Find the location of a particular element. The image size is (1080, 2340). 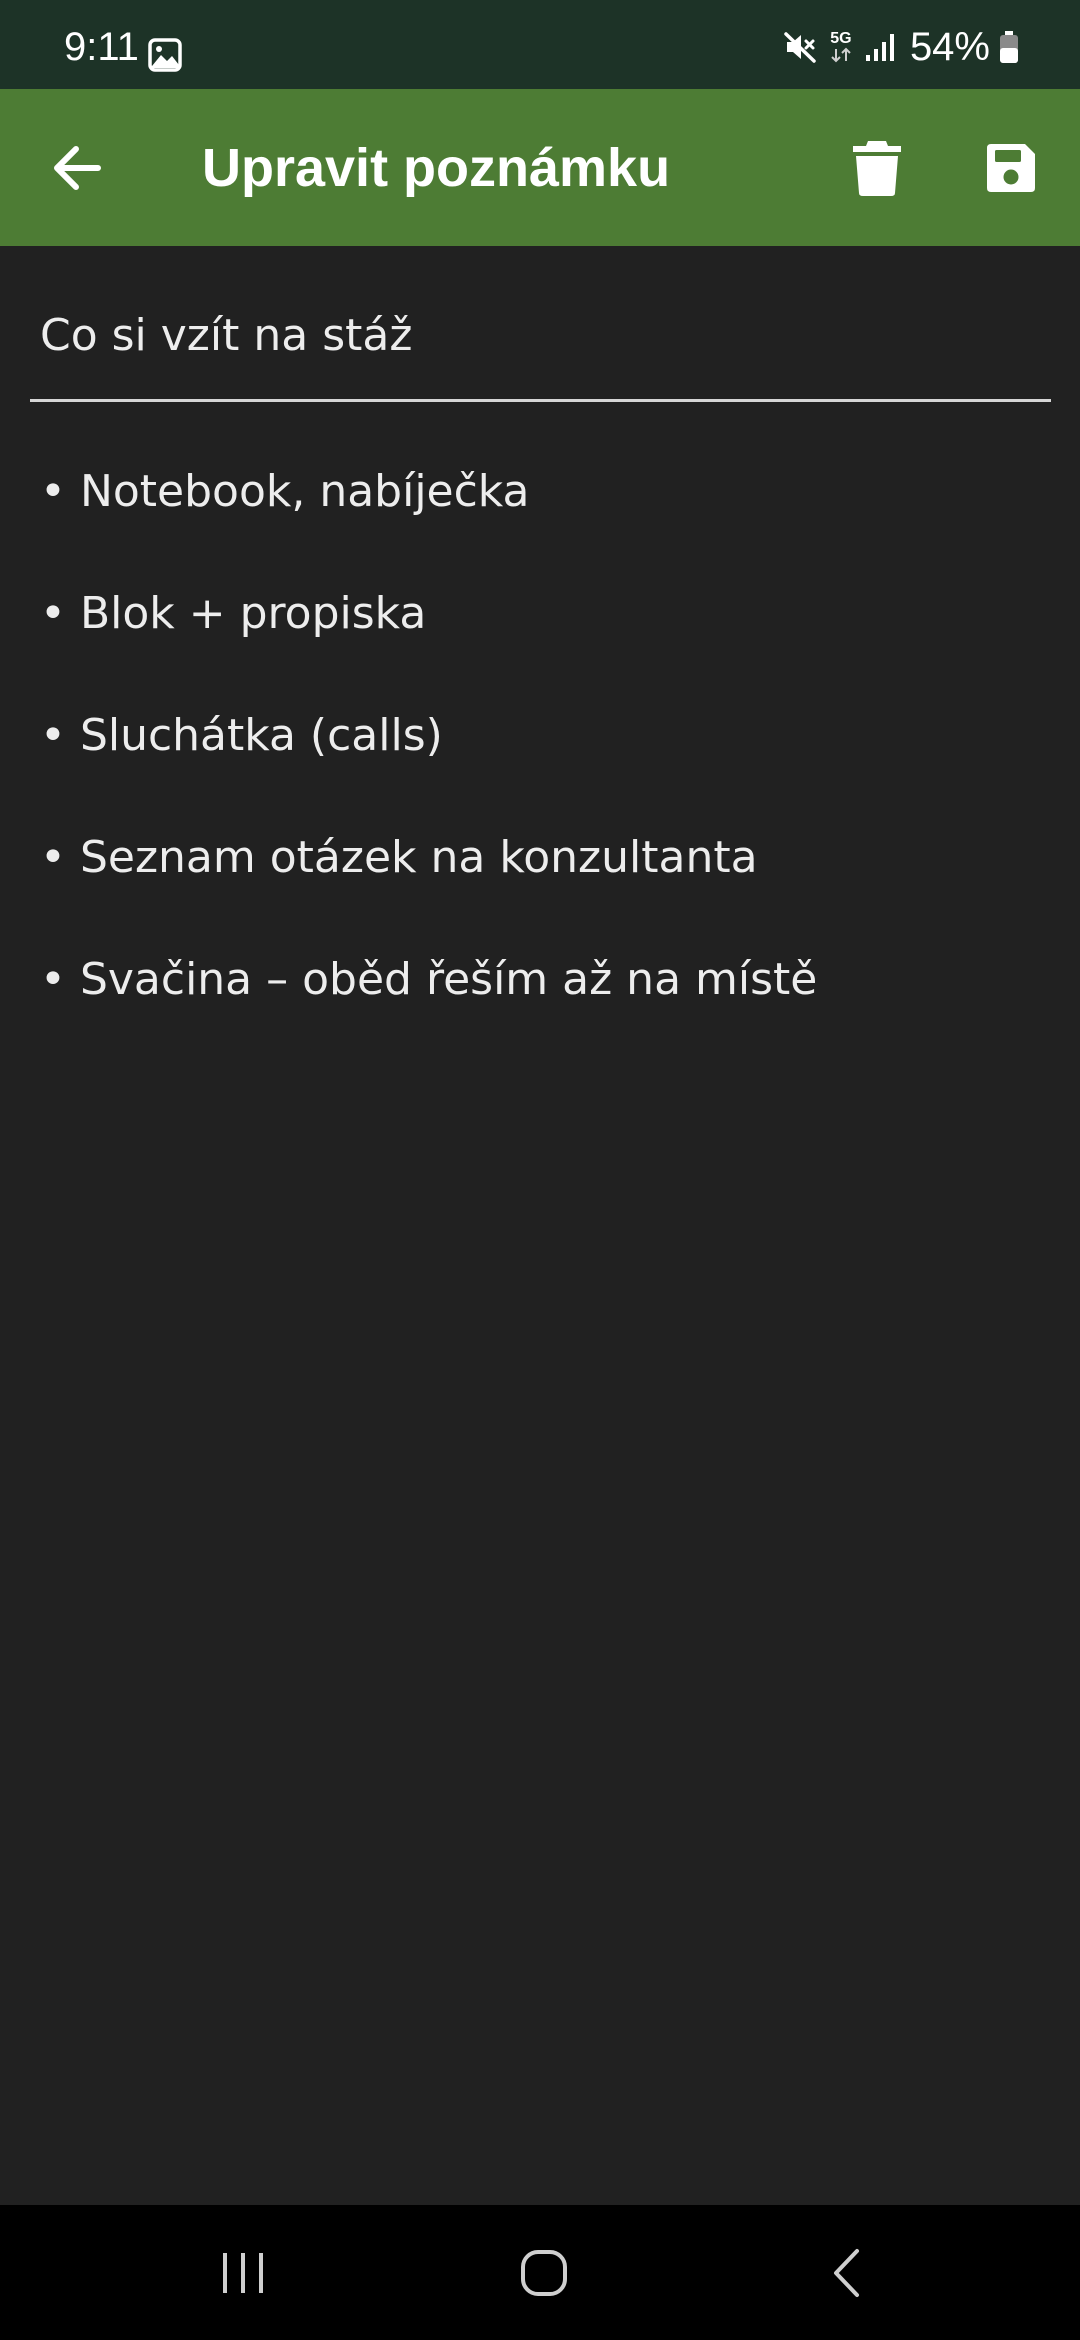

app-toolbar: Upravit poznámku is located at coordinates (540, 167).